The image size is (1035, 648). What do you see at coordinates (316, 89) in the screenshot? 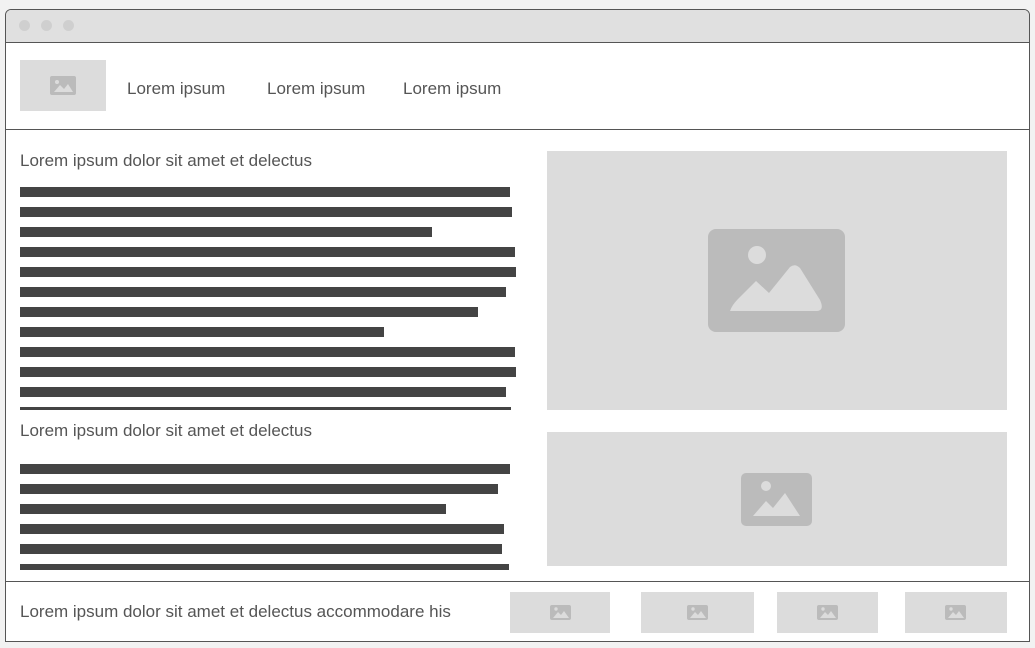
I see `nav-item-2: Lorem ipsum` at bounding box center [316, 89].